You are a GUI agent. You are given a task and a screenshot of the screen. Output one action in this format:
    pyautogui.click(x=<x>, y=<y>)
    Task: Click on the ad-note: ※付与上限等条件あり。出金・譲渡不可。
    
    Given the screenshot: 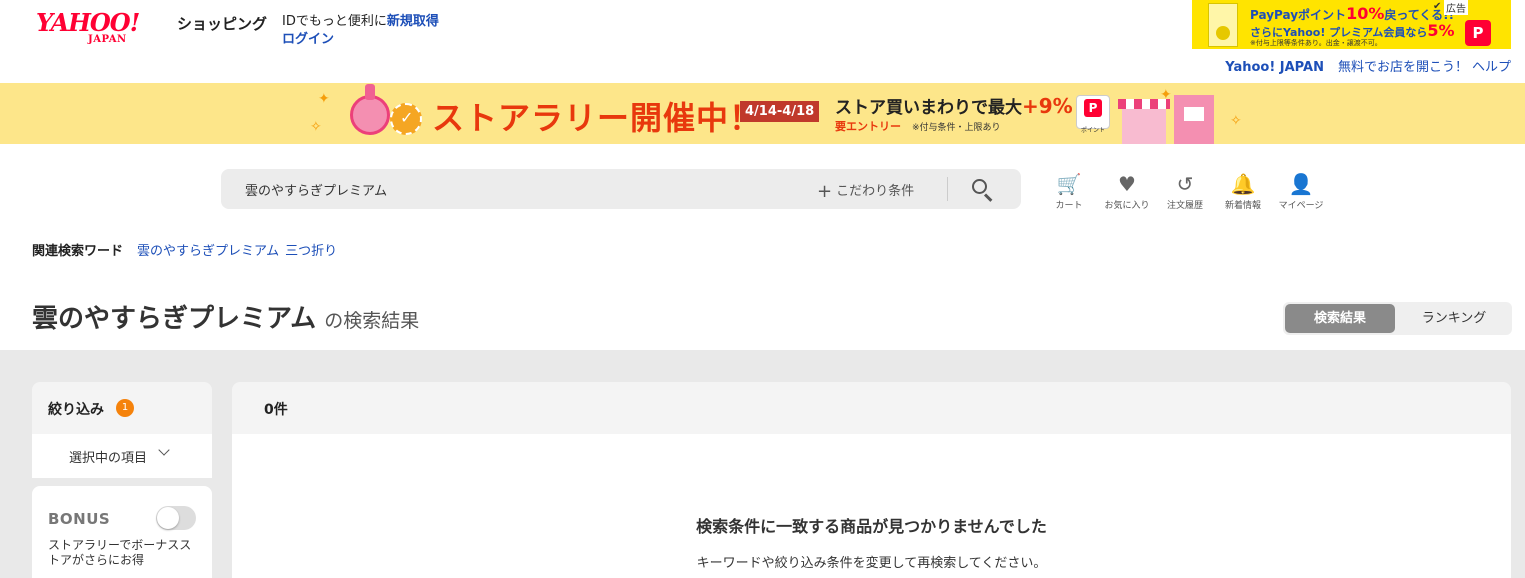 What is the action you would take?
    pyautogui.click(x=1316, y=43)
    